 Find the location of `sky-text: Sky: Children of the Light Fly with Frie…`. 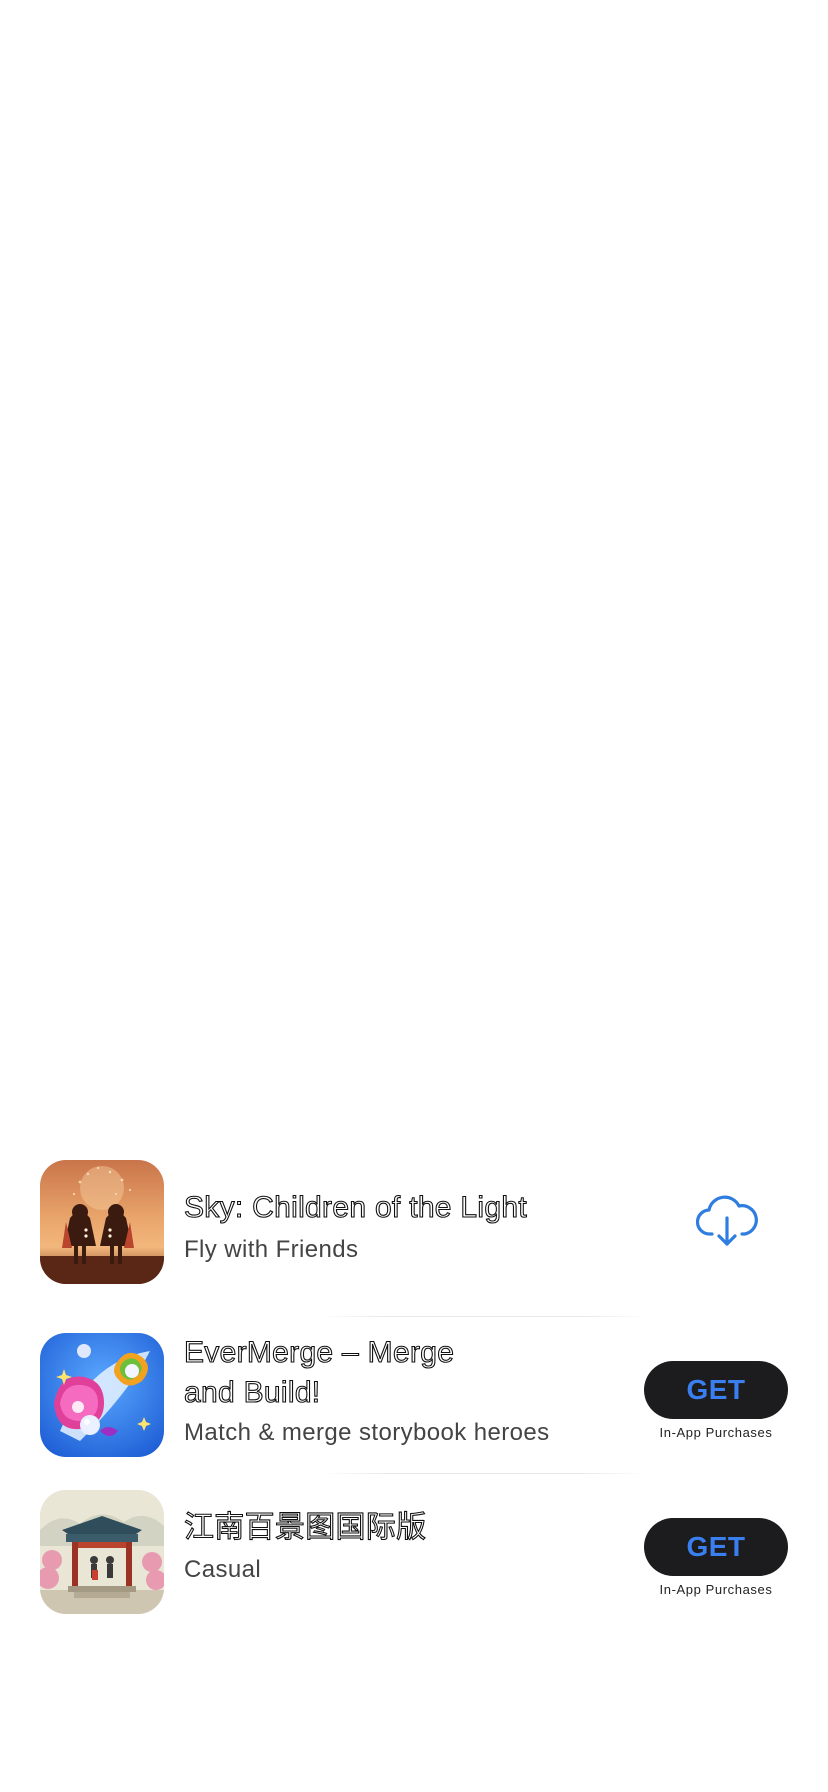

sky-text: Sky: Children of the Light Fly with Frie… is located at coordinates (398, 1227).